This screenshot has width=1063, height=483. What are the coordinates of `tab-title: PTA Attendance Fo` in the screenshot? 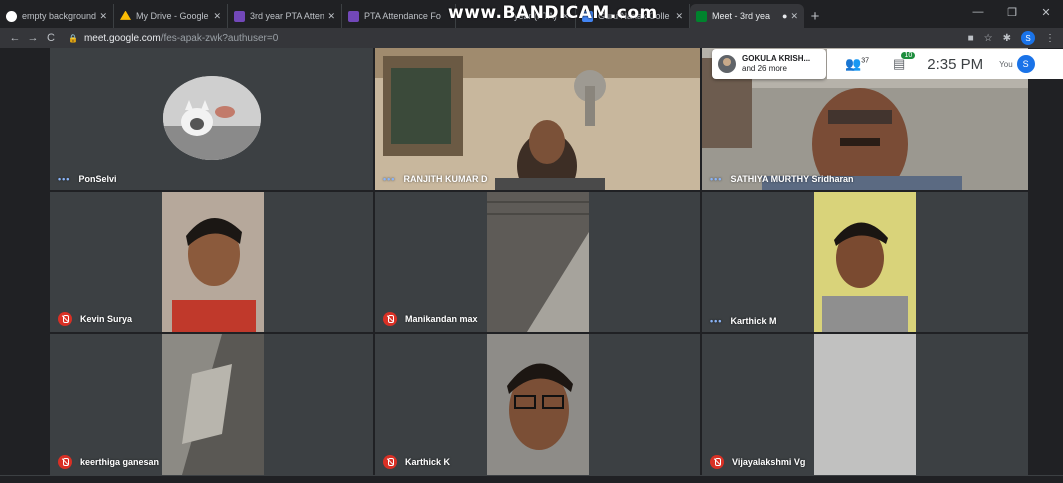 It's located at (402, 16).